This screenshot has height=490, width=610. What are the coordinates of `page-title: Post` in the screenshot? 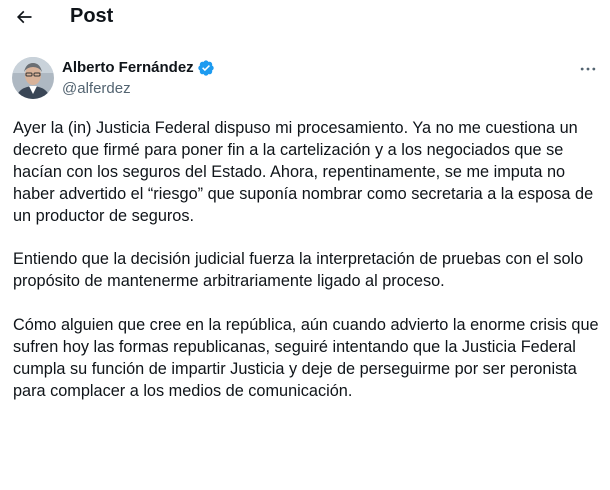 It's located at (92, 16).